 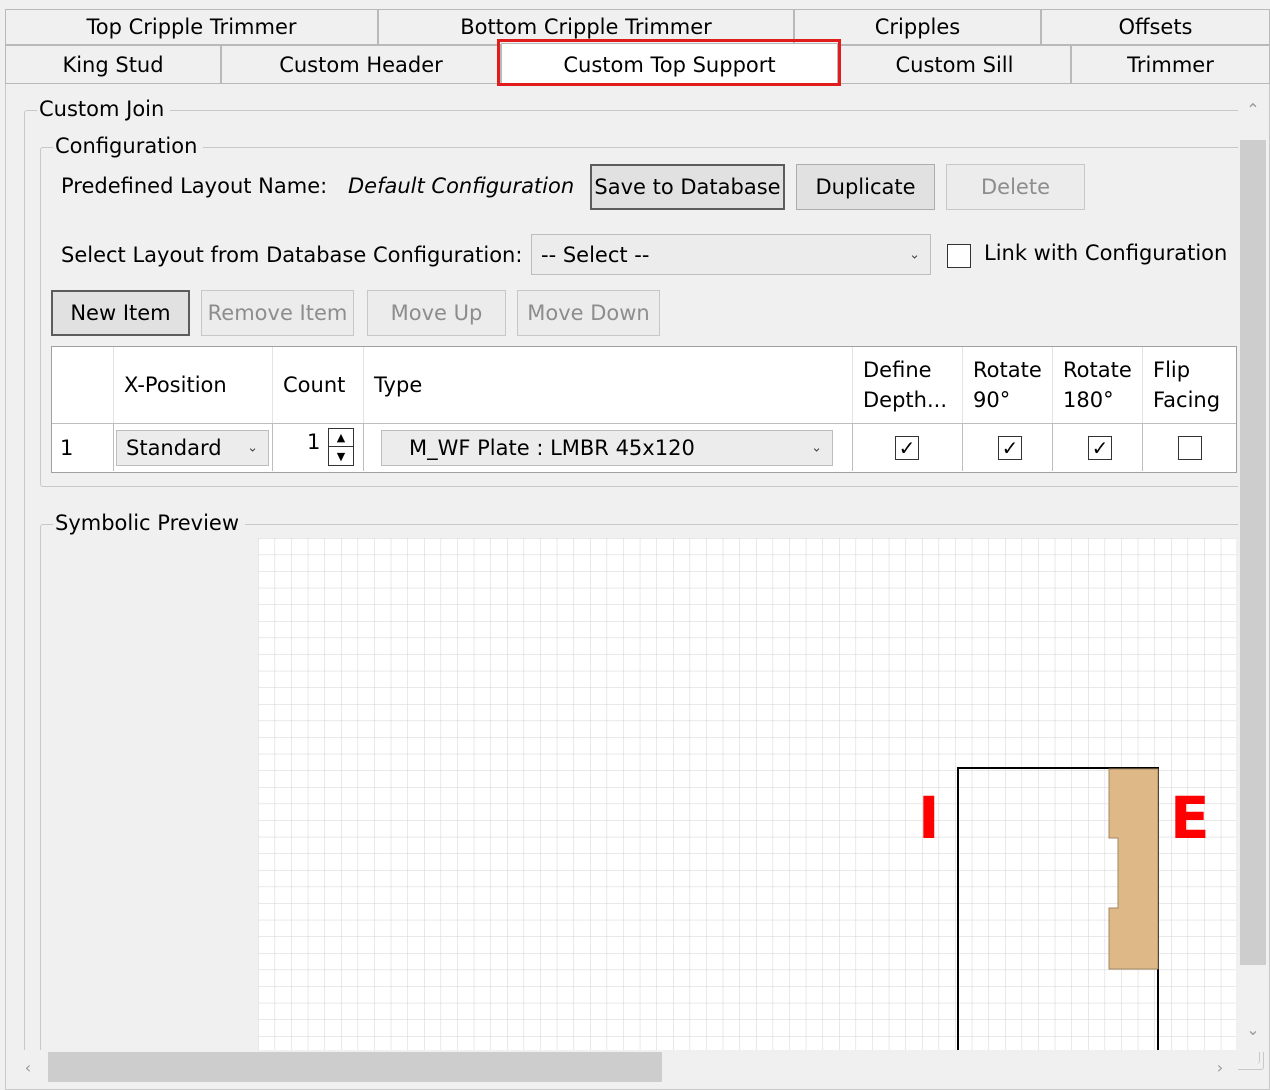 I want to click on tab-offsets: Offsets, so click(x=1155, y=27).